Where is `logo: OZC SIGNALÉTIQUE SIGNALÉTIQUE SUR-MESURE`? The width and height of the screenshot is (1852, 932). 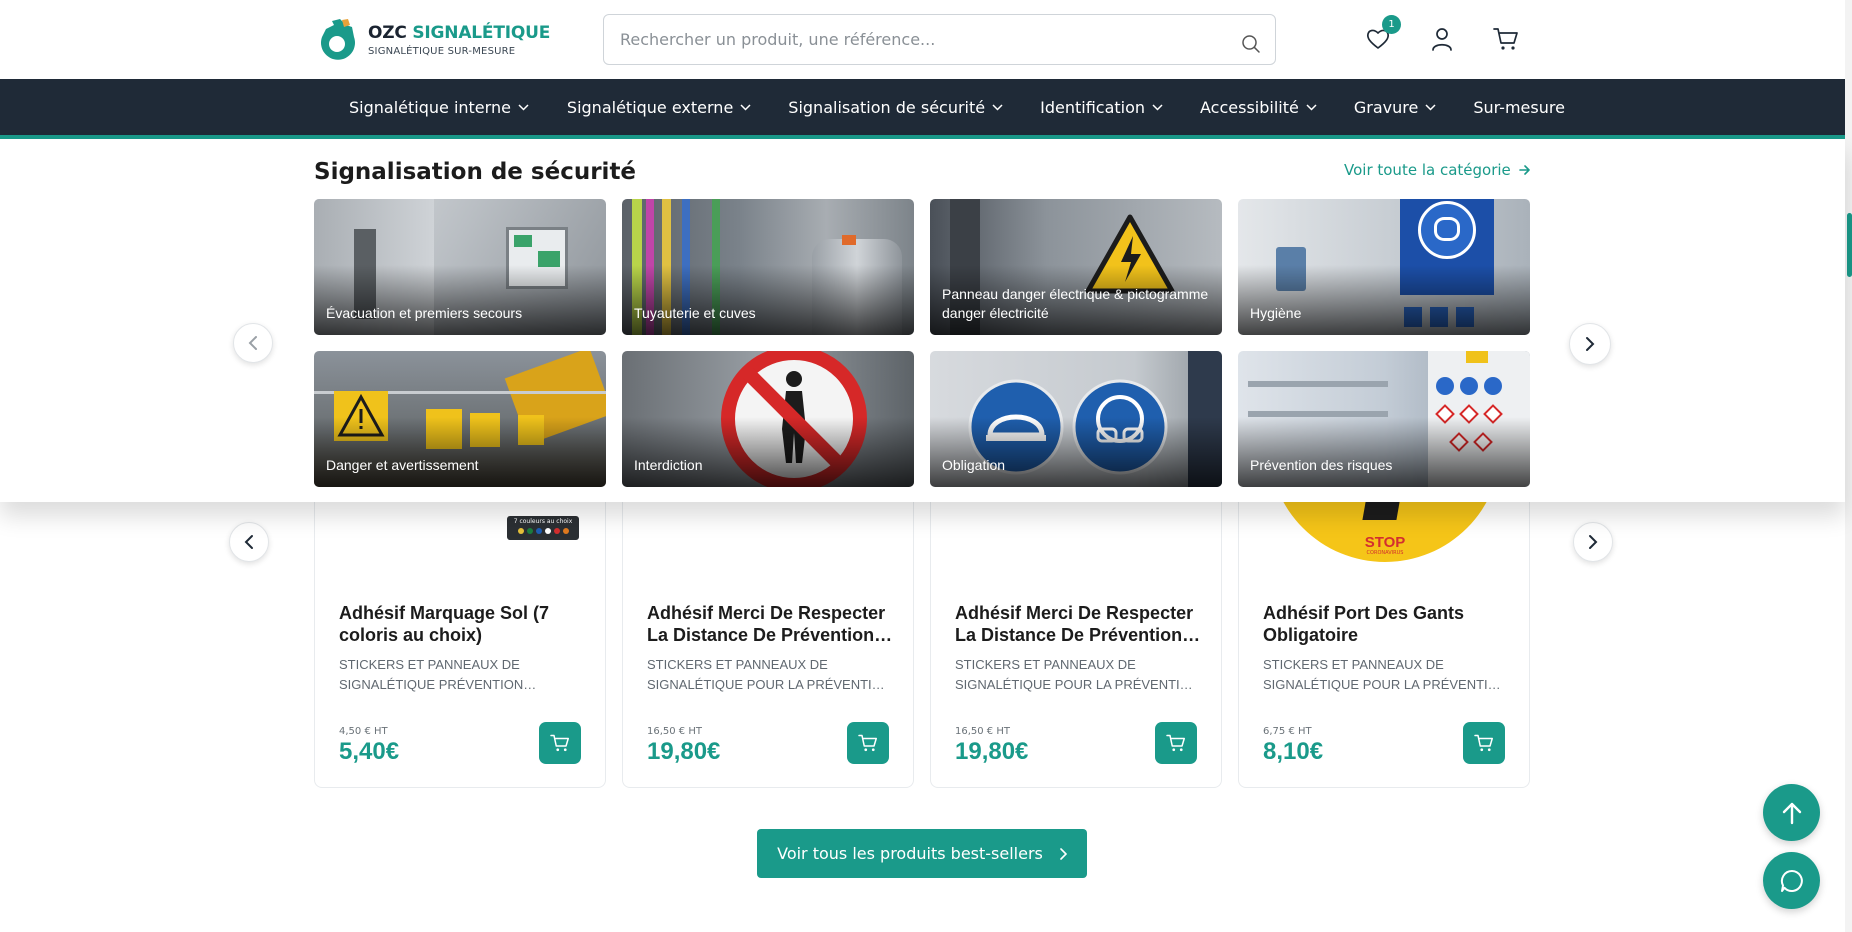 logo: OZC SIGNALÉTIQUE SIGNALÉTIQUE SUR-MESURE is located at coordinates (438, 40).